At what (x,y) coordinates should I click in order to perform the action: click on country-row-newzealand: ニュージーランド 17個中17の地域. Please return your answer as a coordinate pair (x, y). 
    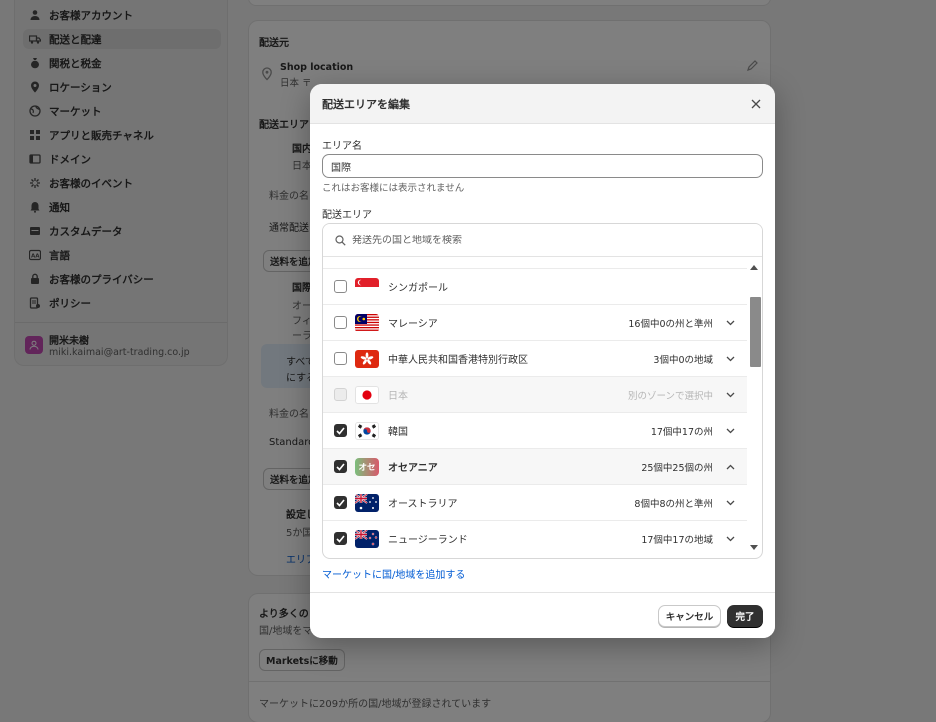
    Looking at the image, I should click on (535, 538).